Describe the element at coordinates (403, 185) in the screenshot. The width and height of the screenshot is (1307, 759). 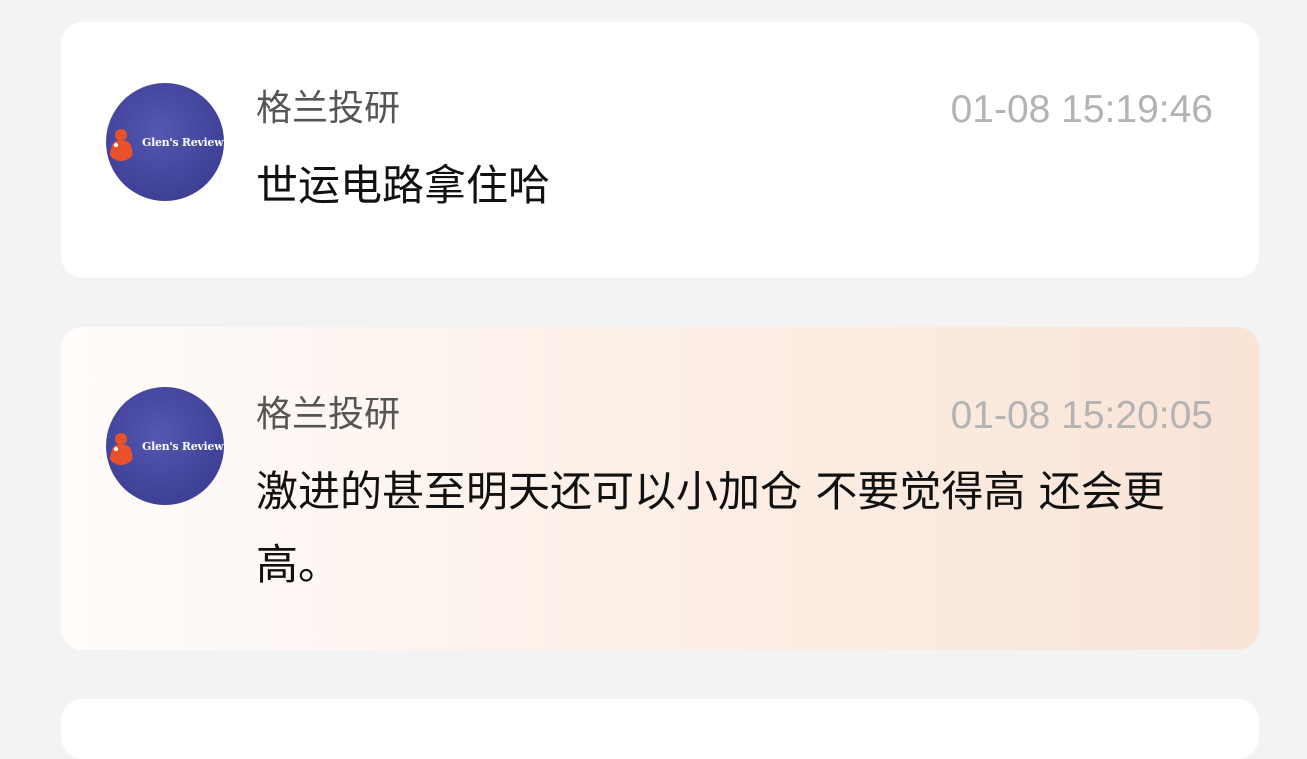
I see `message-text: 世运电路拿住哈` at that location.